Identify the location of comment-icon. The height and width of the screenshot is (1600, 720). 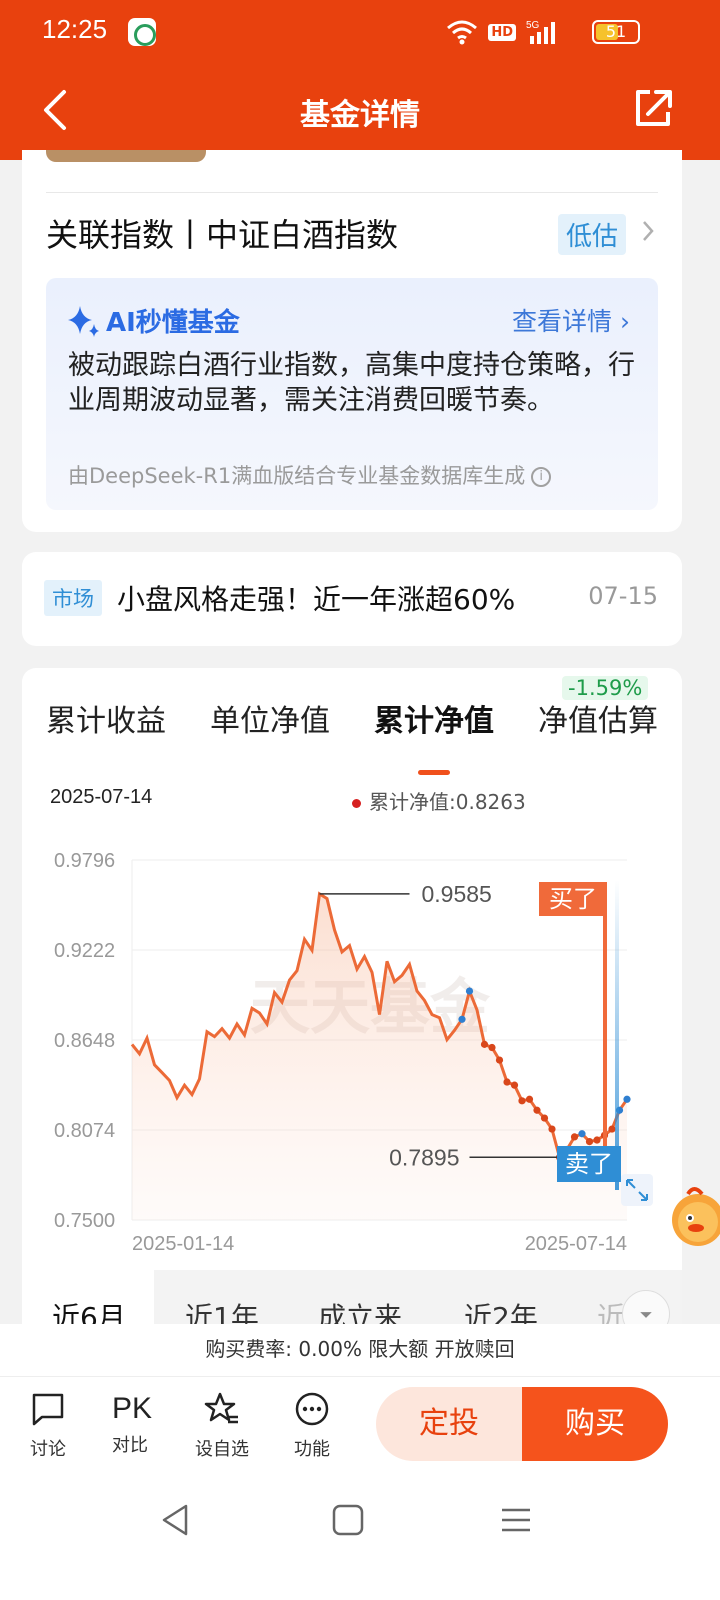
(48, 1409).